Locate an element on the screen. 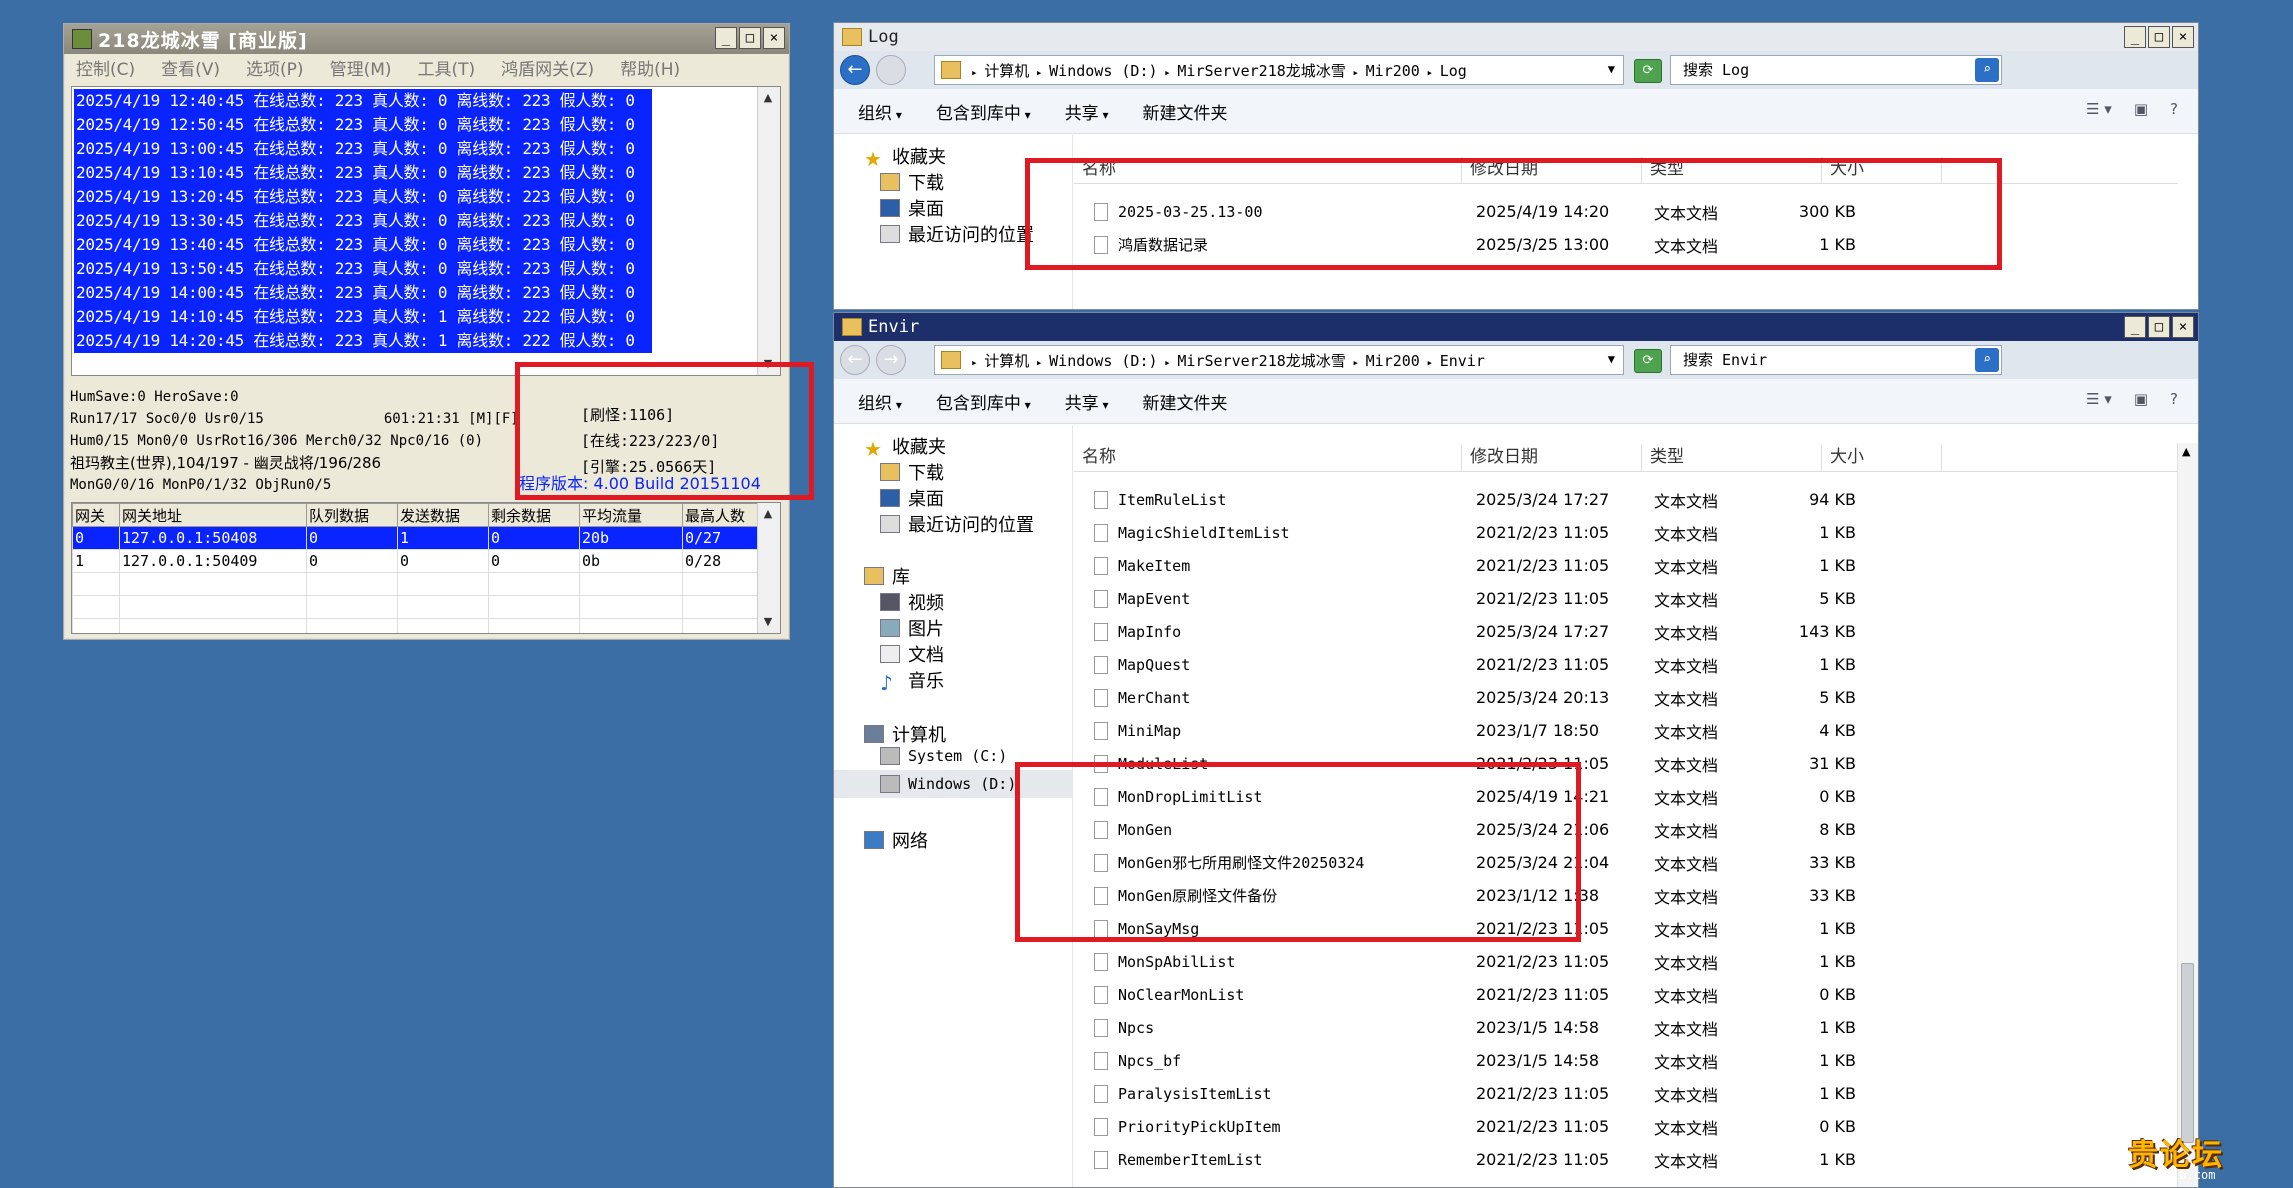 This screenshot has width=2293, height=1188. envir-search-input: 搜索 Envir ⌕ is located at coordinates (1836, 360).